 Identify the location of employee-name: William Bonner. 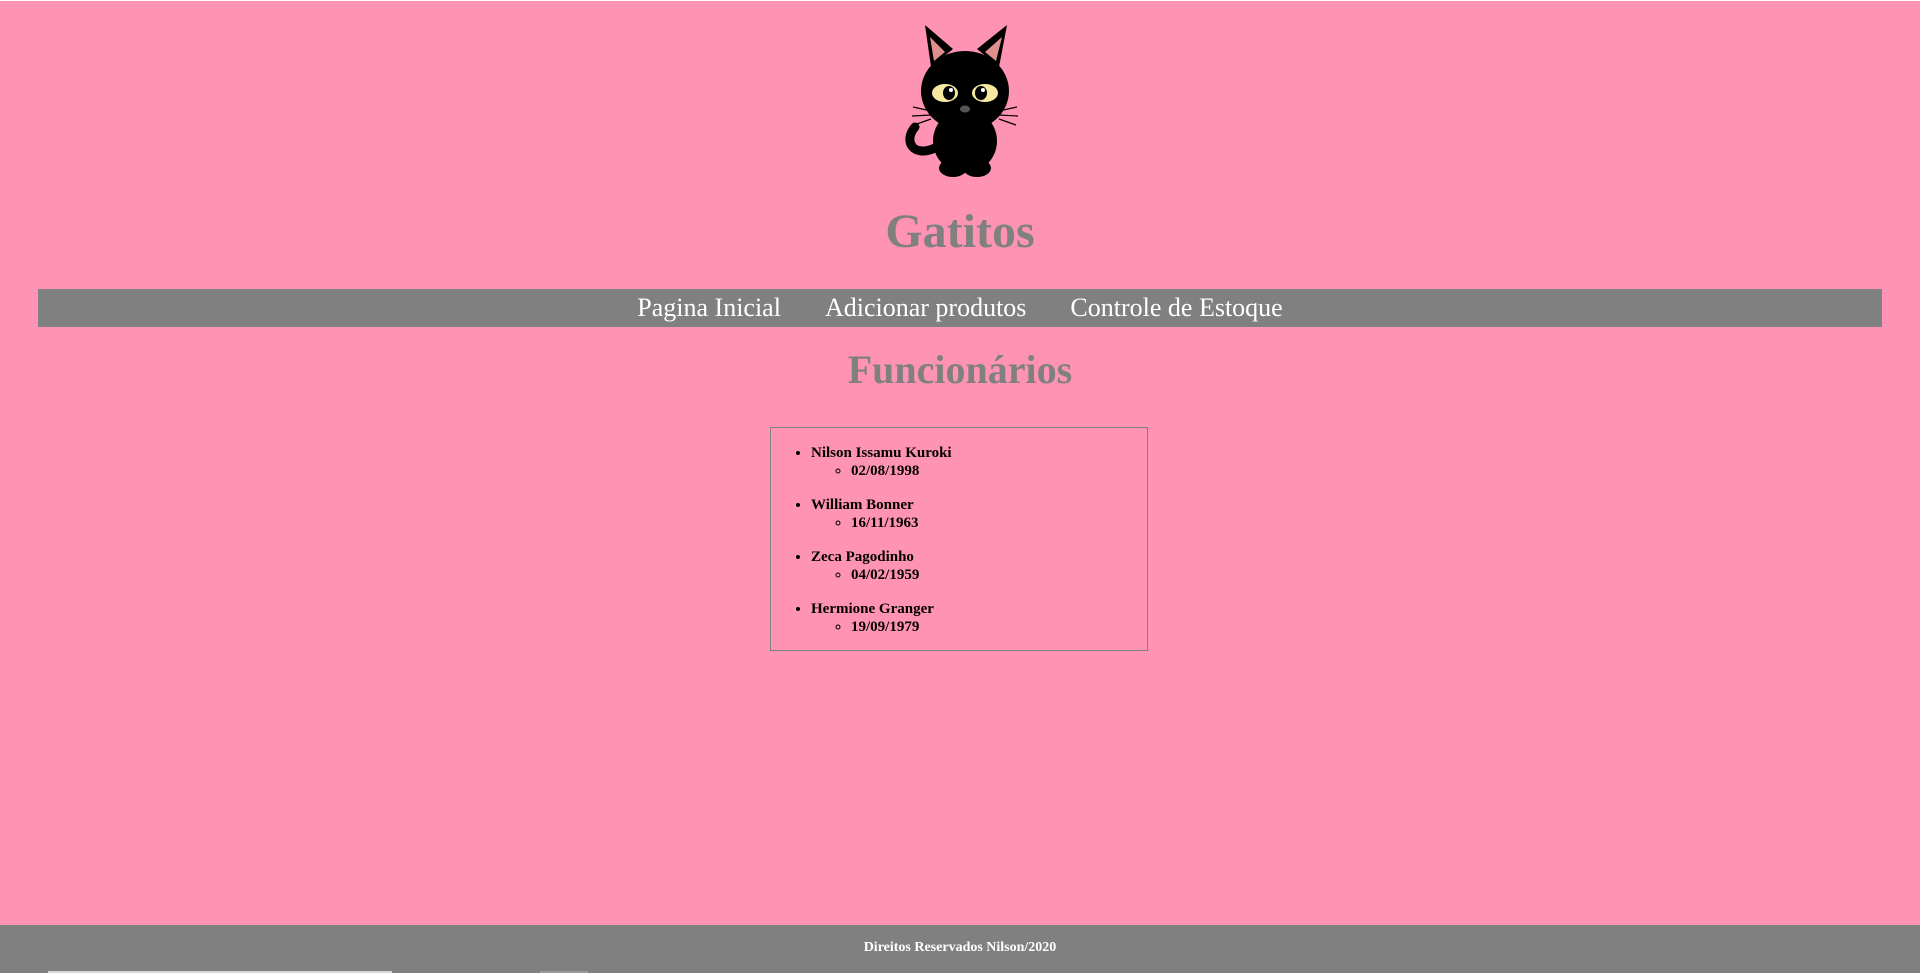
(862, 505).